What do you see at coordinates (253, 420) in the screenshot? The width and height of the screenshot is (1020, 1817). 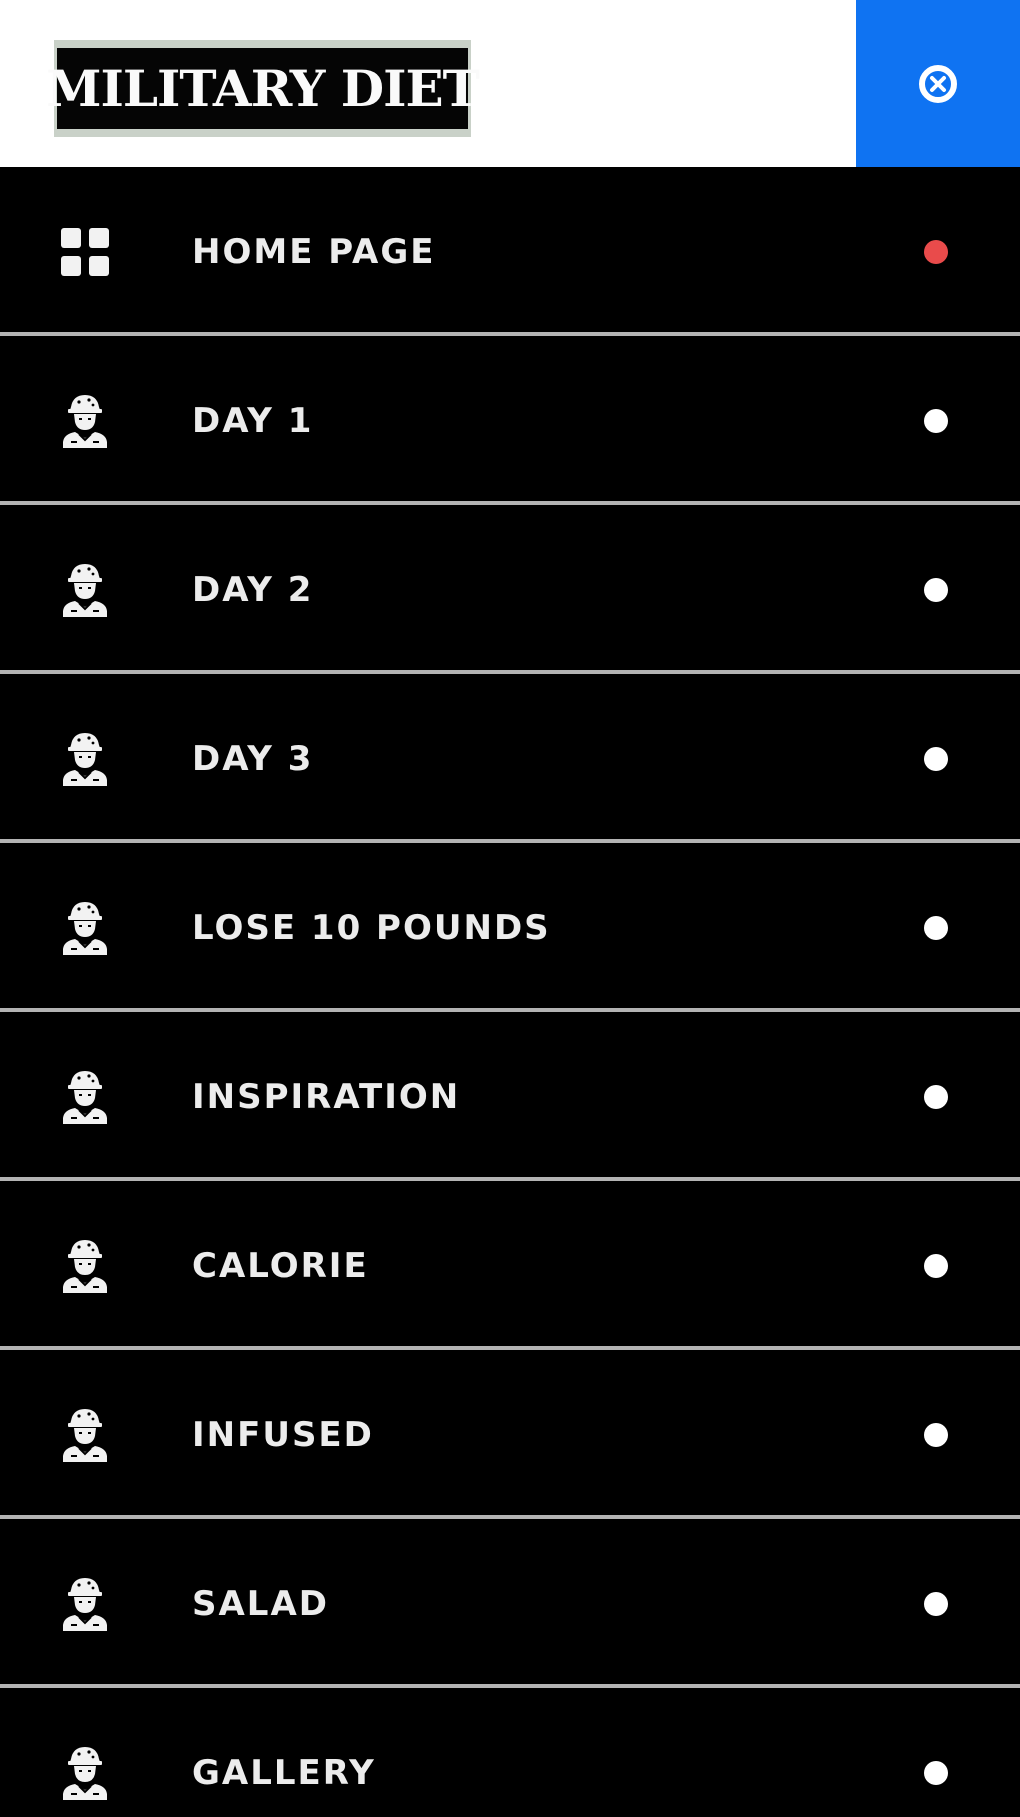 I see `menu-item-label: DAY 1` at bounding box center [253, 420].